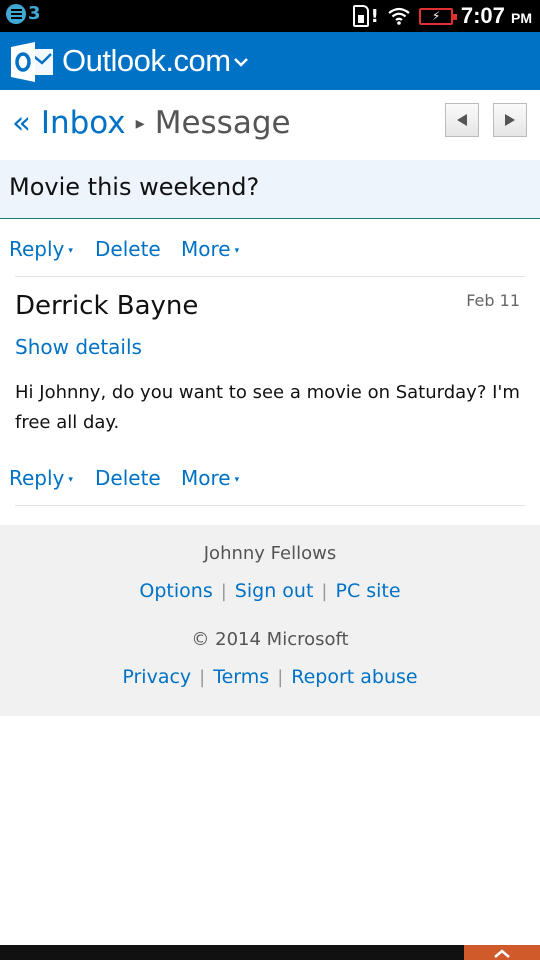  What do you see at coordinates (374, 16) in the screenshot?
I see `sim-alert: !` at bounding box center [374, 16].